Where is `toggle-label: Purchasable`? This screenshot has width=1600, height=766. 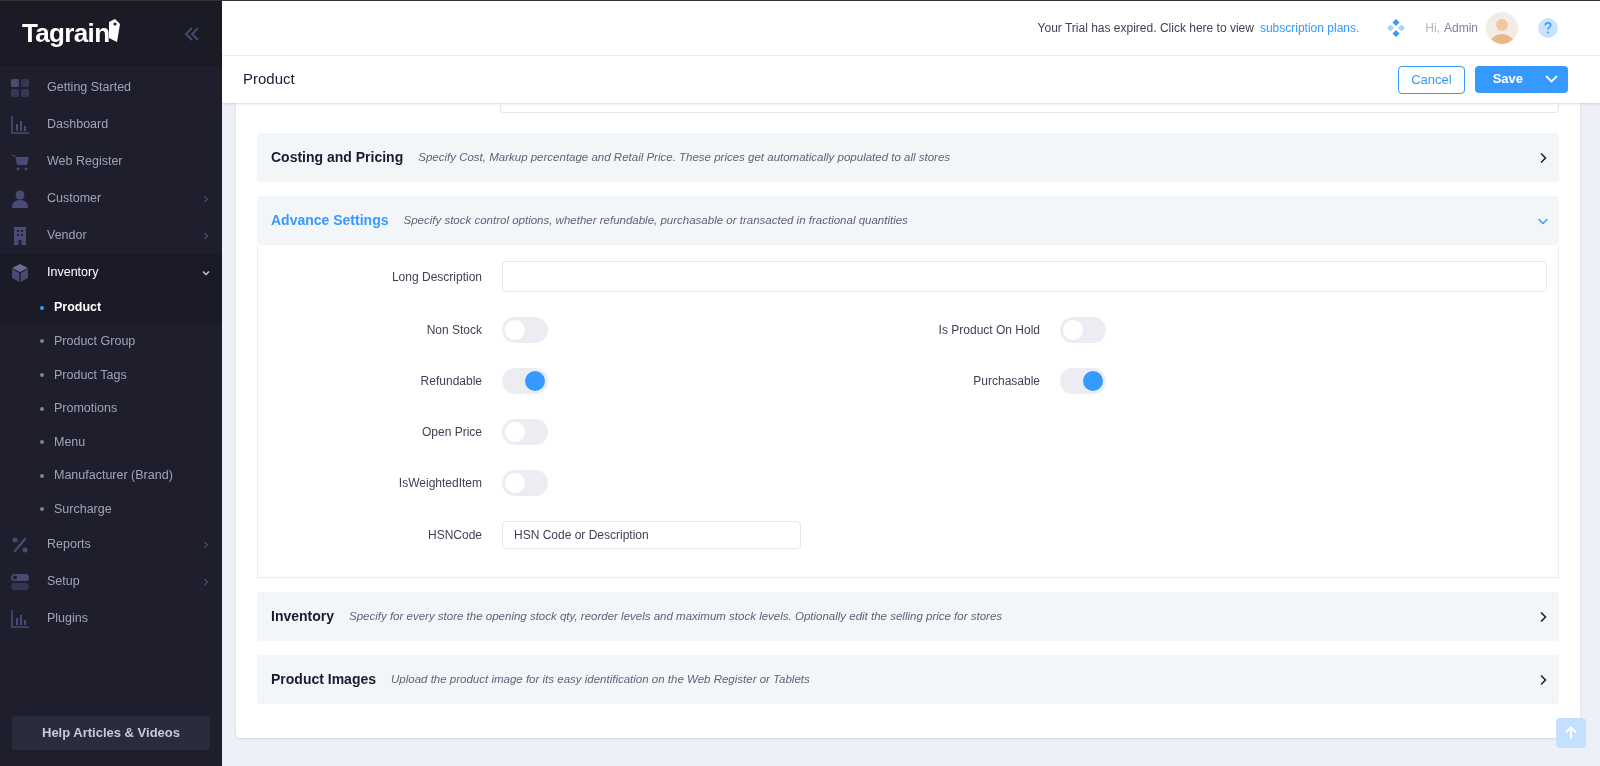 toggle-label: Purchasable is located at coordinates (1006, 381).